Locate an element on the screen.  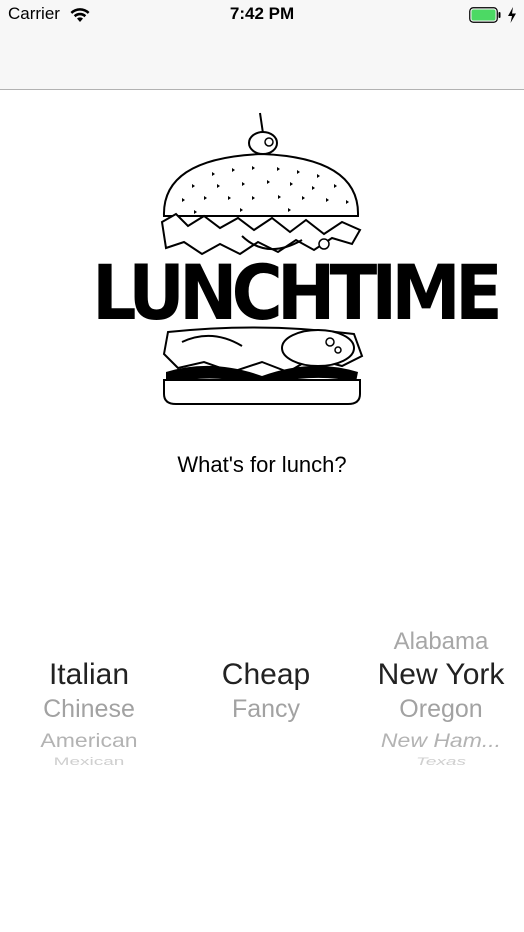
logo-wordmark: LUNCHTIME is located at coordinates (297, 293).